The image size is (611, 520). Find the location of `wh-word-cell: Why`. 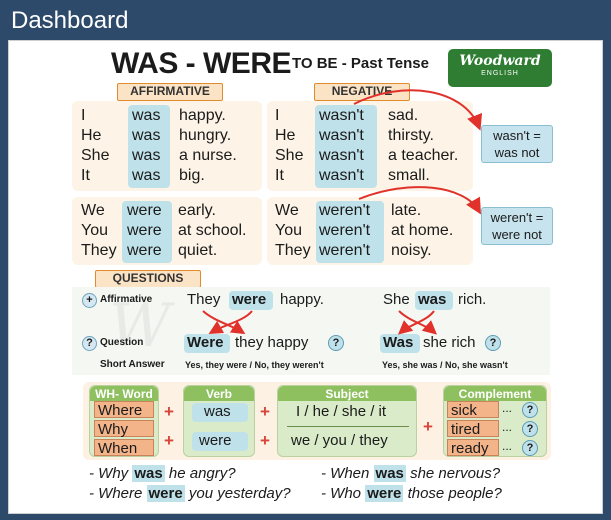

wh-word-cell: Why is located at coordinates (124, 429).